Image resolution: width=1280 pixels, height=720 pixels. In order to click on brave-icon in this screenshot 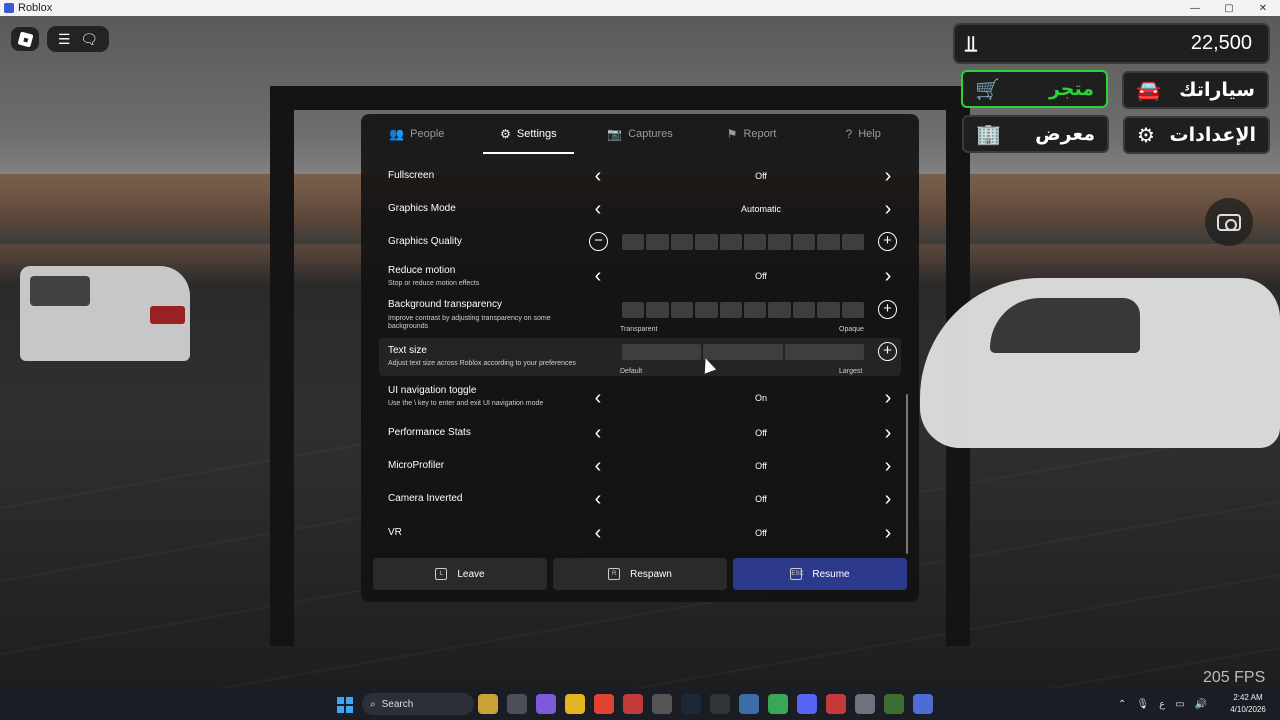, I will do `click(604, 704)`.